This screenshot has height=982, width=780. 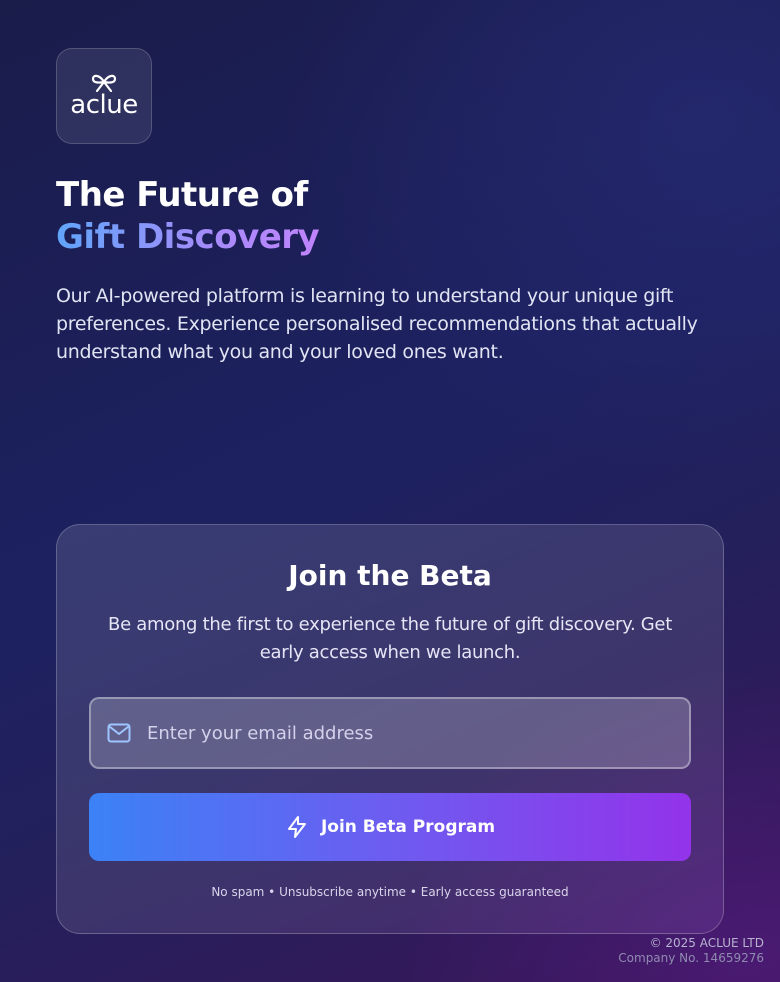 What do you see at coordinates (104, 105) in the screenshot?
I see `logo-wordmark: aclue` at bounding box center [104, 105].